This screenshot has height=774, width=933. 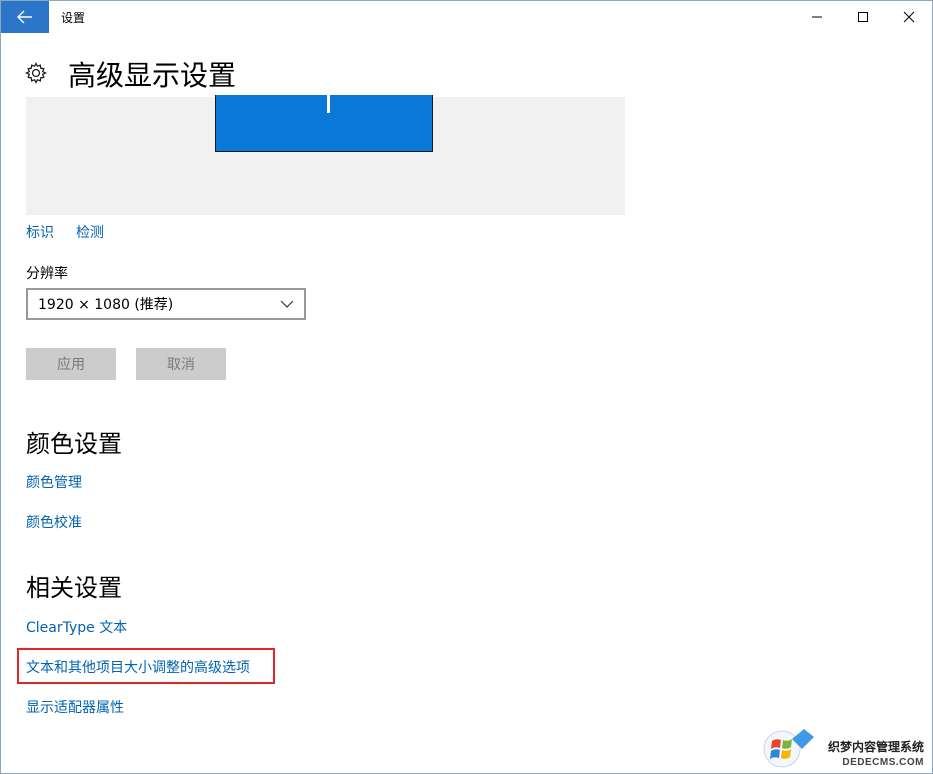 What do you see at coordinates (74, 444) in the screenshot?
I see `color-settings-heading: 颜色设置` at bounding box center [74, 444].